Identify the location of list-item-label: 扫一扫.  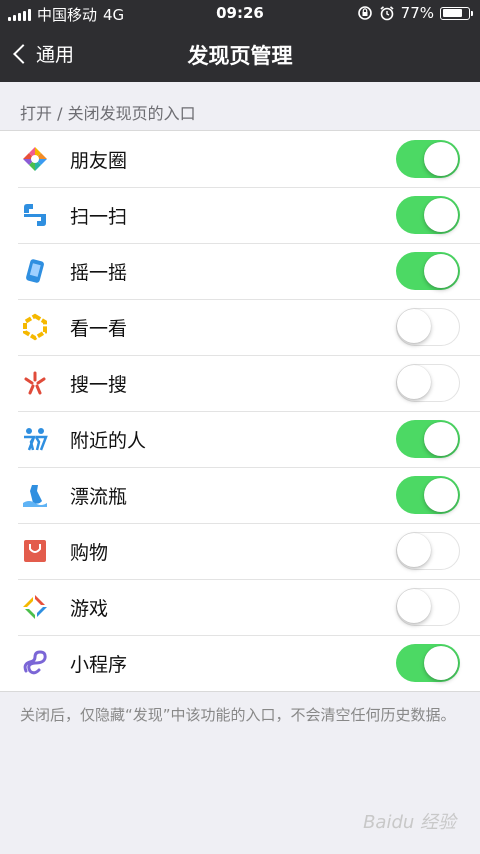
(99, 216).